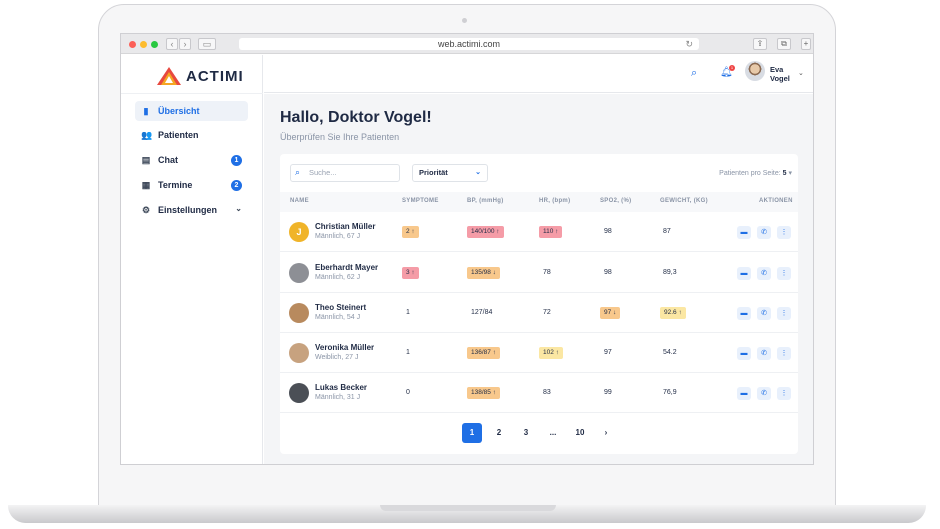 This screenshot has width=940, height=529. Describe the element at coordinates (526, 433) in the screenshot. I see `page-button-3: 3` at that location.